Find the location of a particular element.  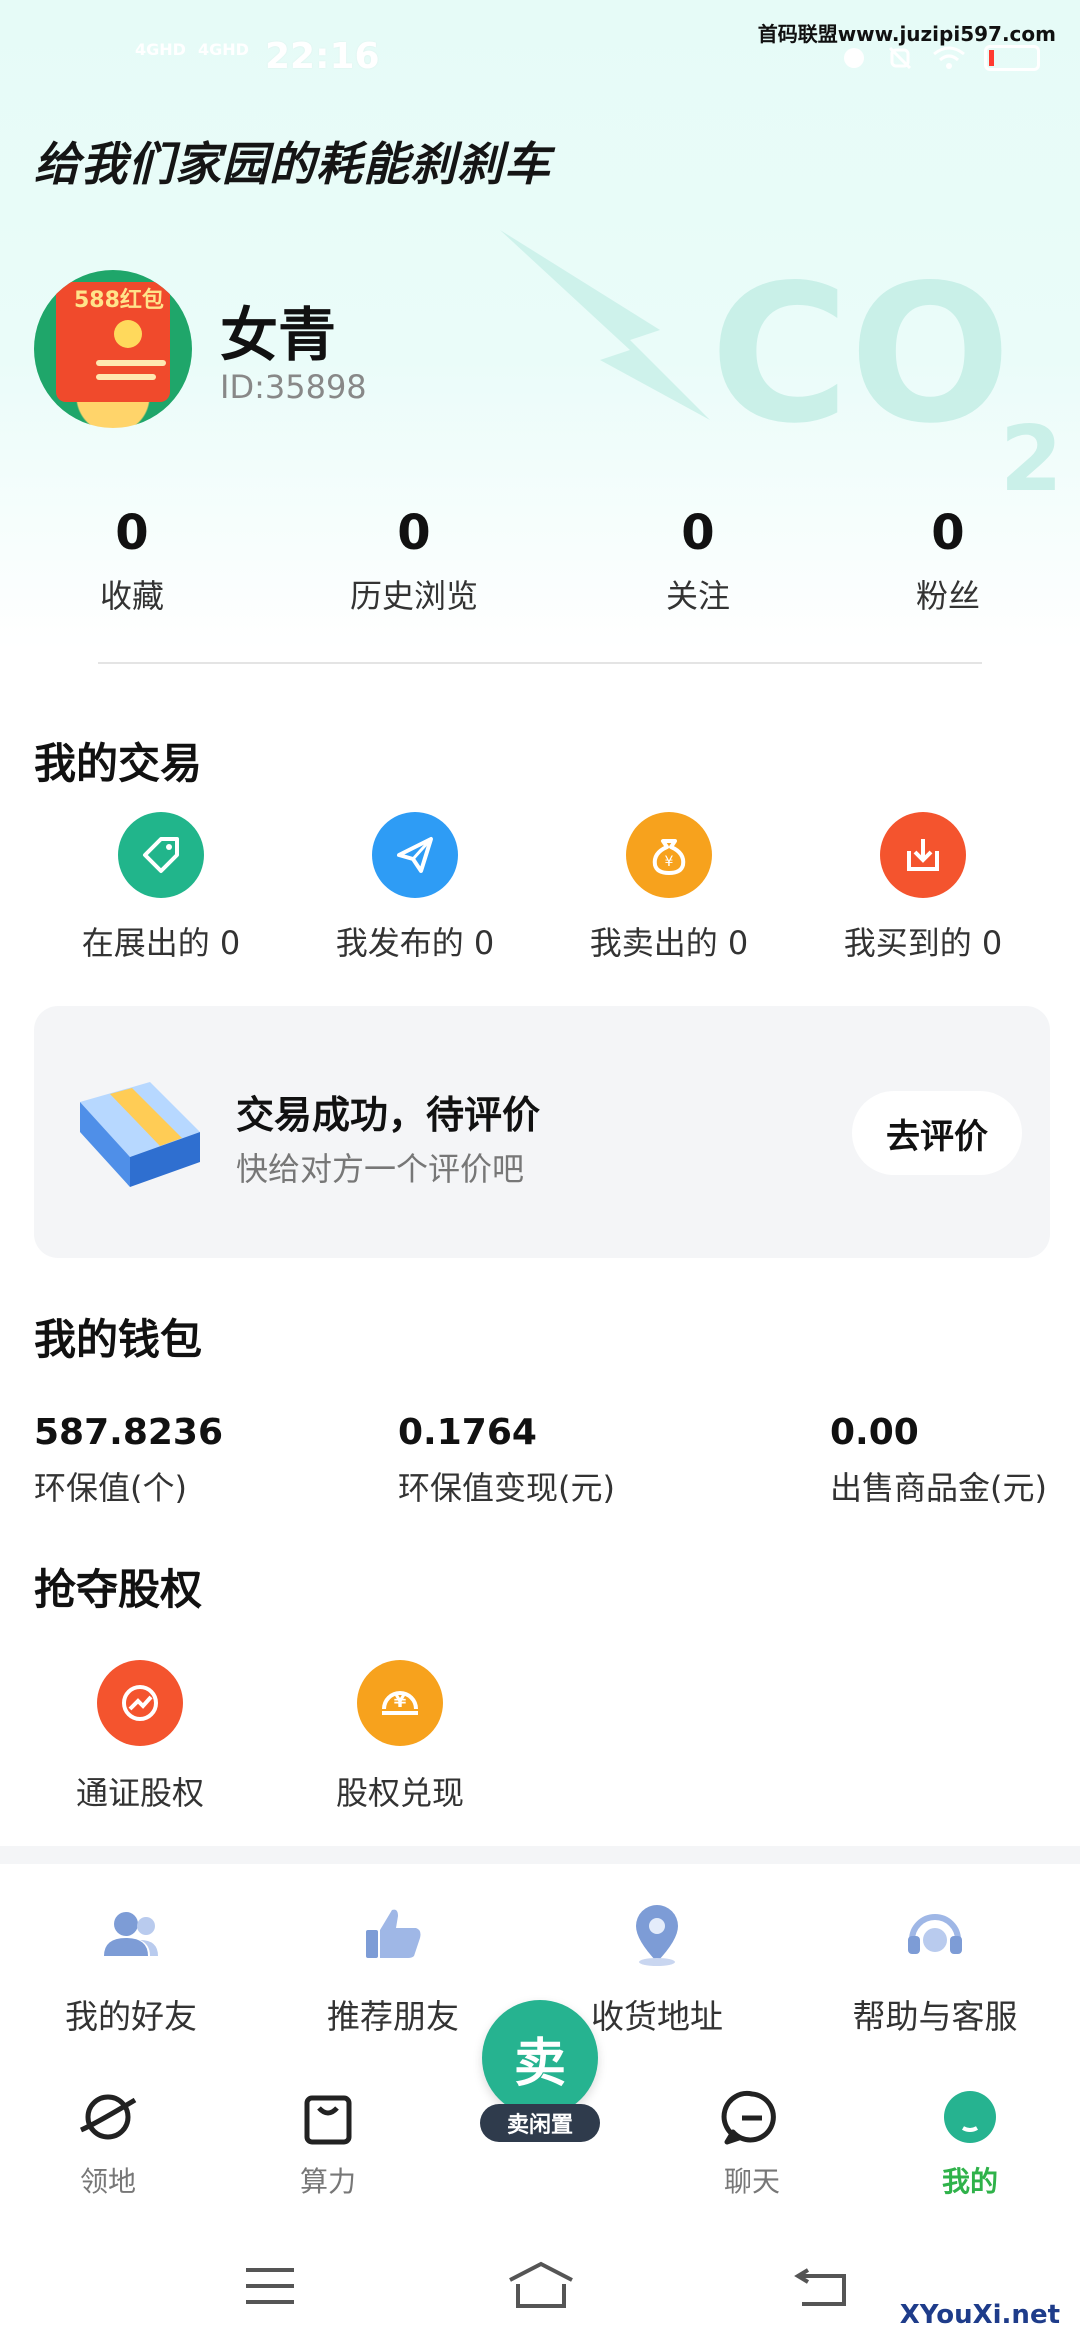

friends-icon is located at coordinates (131, 1934).